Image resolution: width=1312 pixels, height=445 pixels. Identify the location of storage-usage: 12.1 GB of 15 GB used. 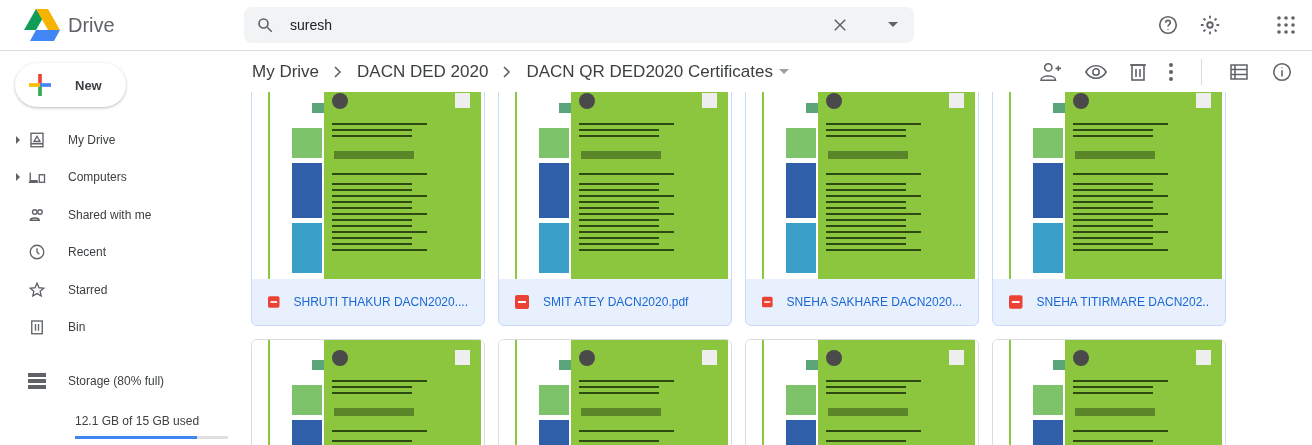
(138, 420).